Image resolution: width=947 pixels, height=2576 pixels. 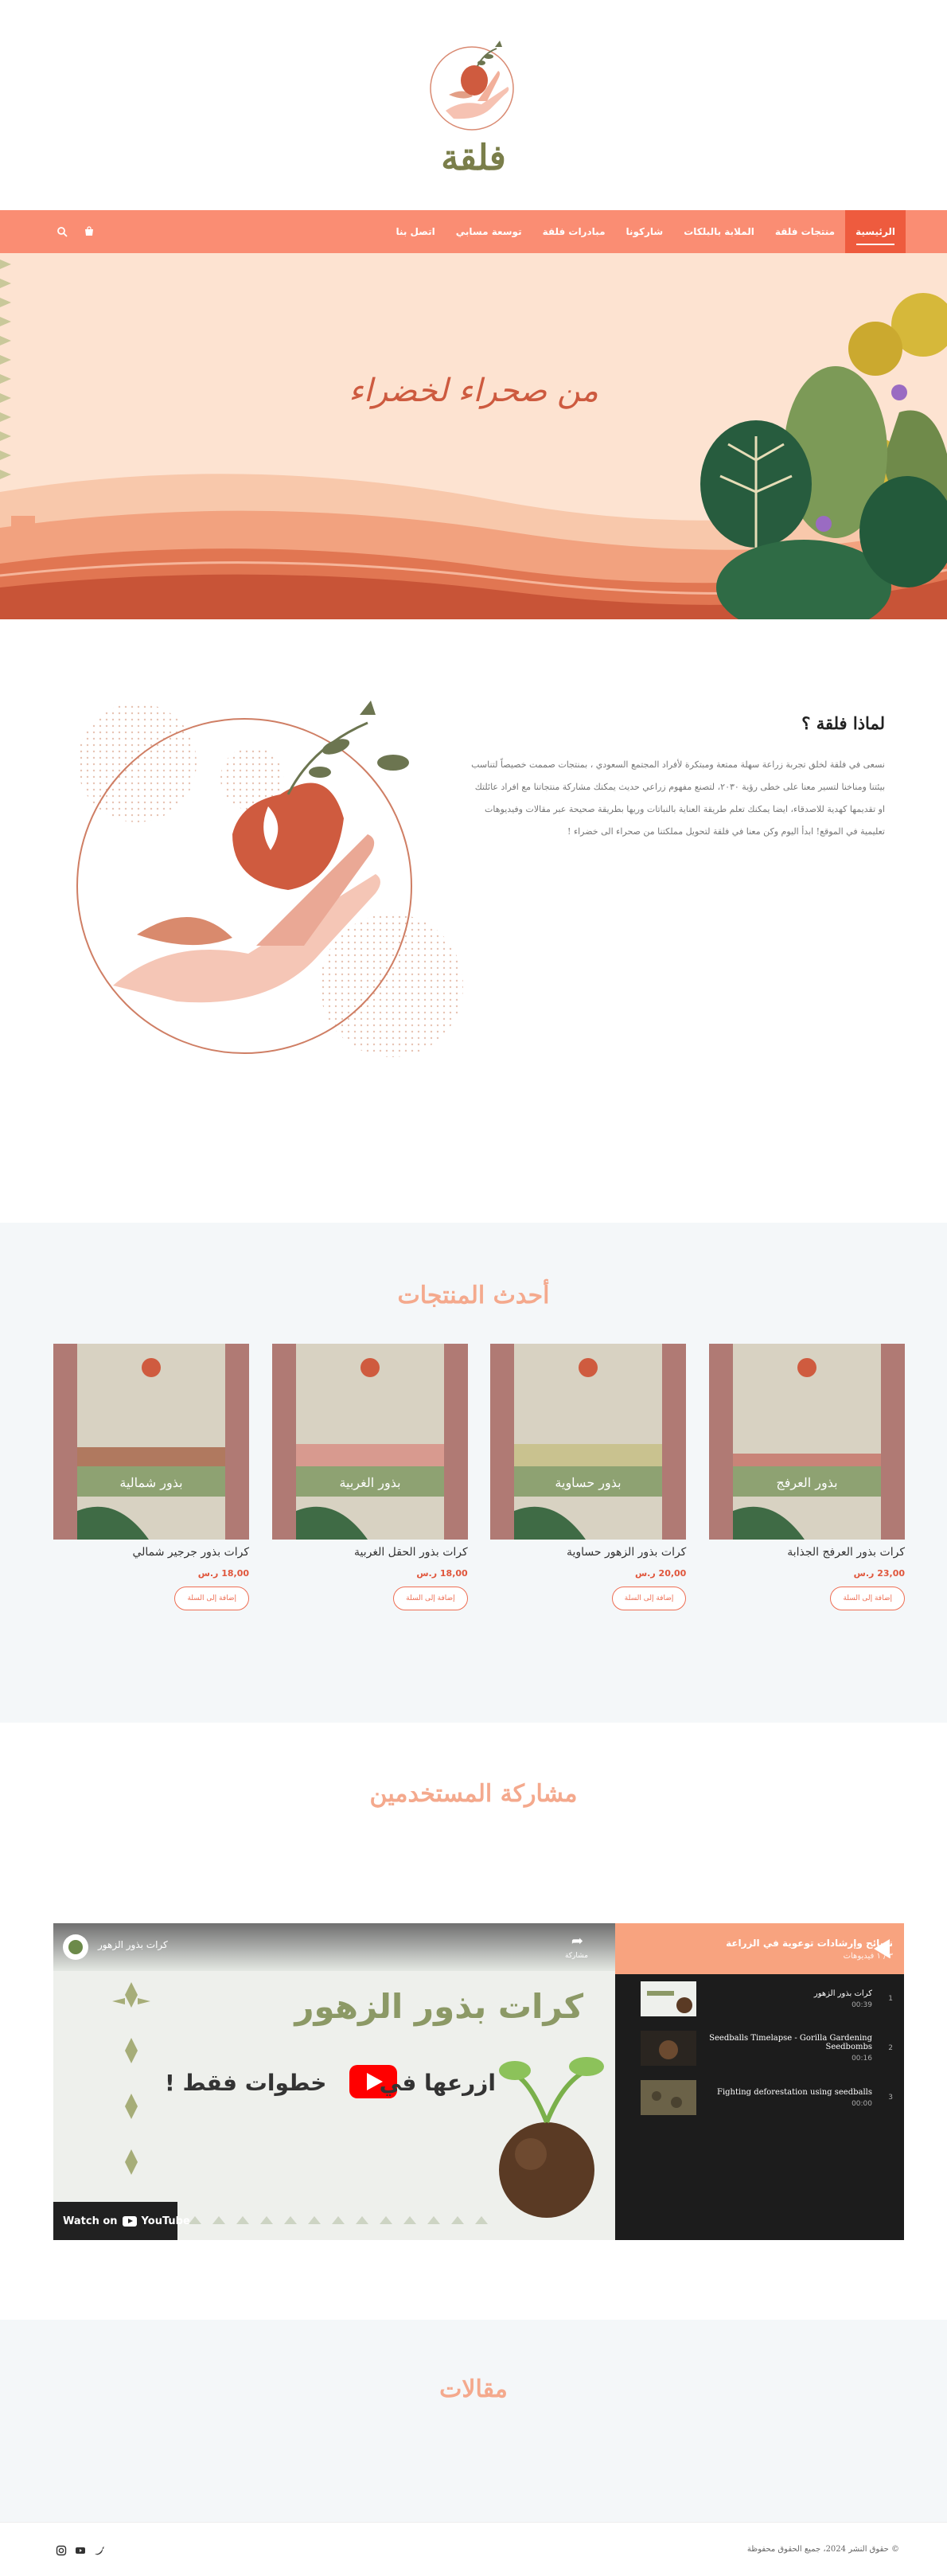 What do you see at coordinates (90, 2221) in the screenshot?
I see `watch-on-label: Watch on` at bounding box center [90, 2221].